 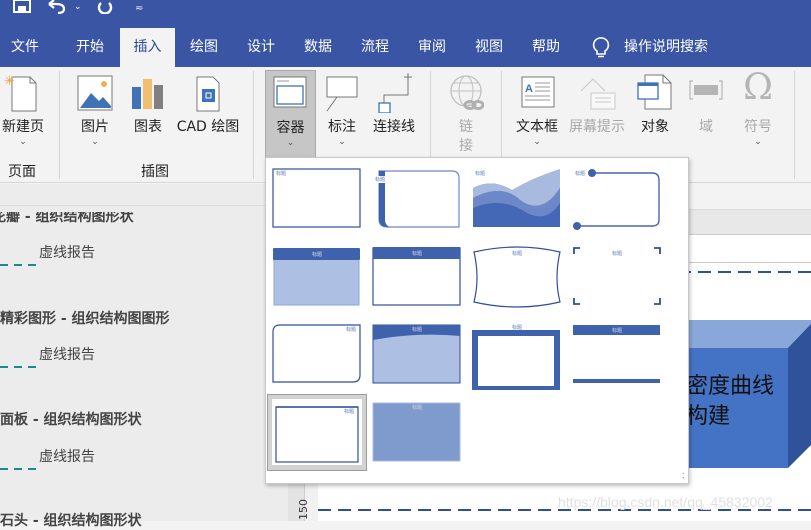 What do you see at coordinates (342, 127) in the screenshot?
I see `callout-label: 标注` at bounding box center [342, 127].